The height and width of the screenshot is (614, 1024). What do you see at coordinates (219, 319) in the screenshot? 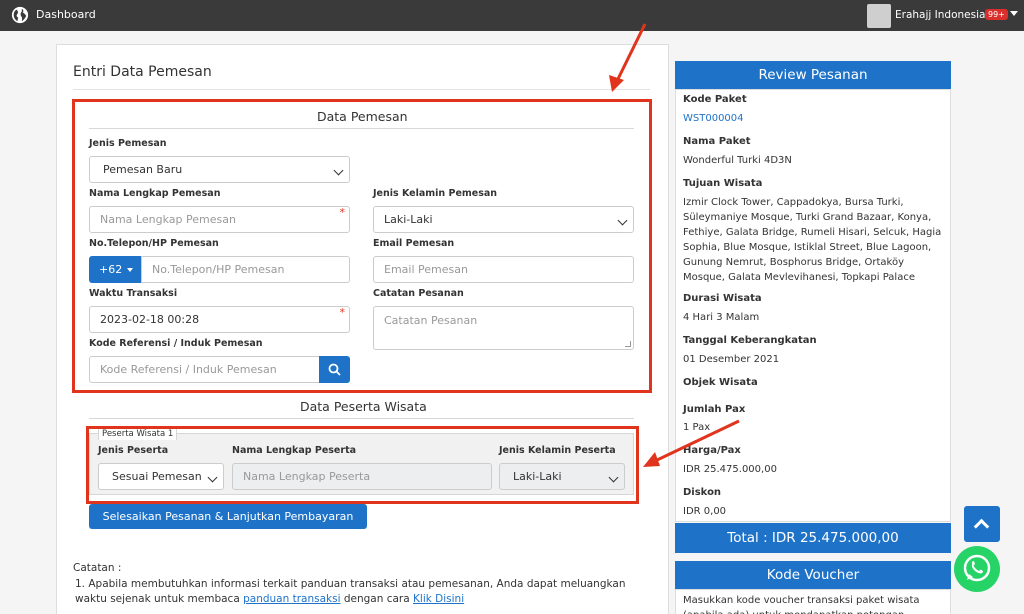
I see `waktu-transaksi-input: 2023-02-18 00:28 *` at bounding box center [219, 319].